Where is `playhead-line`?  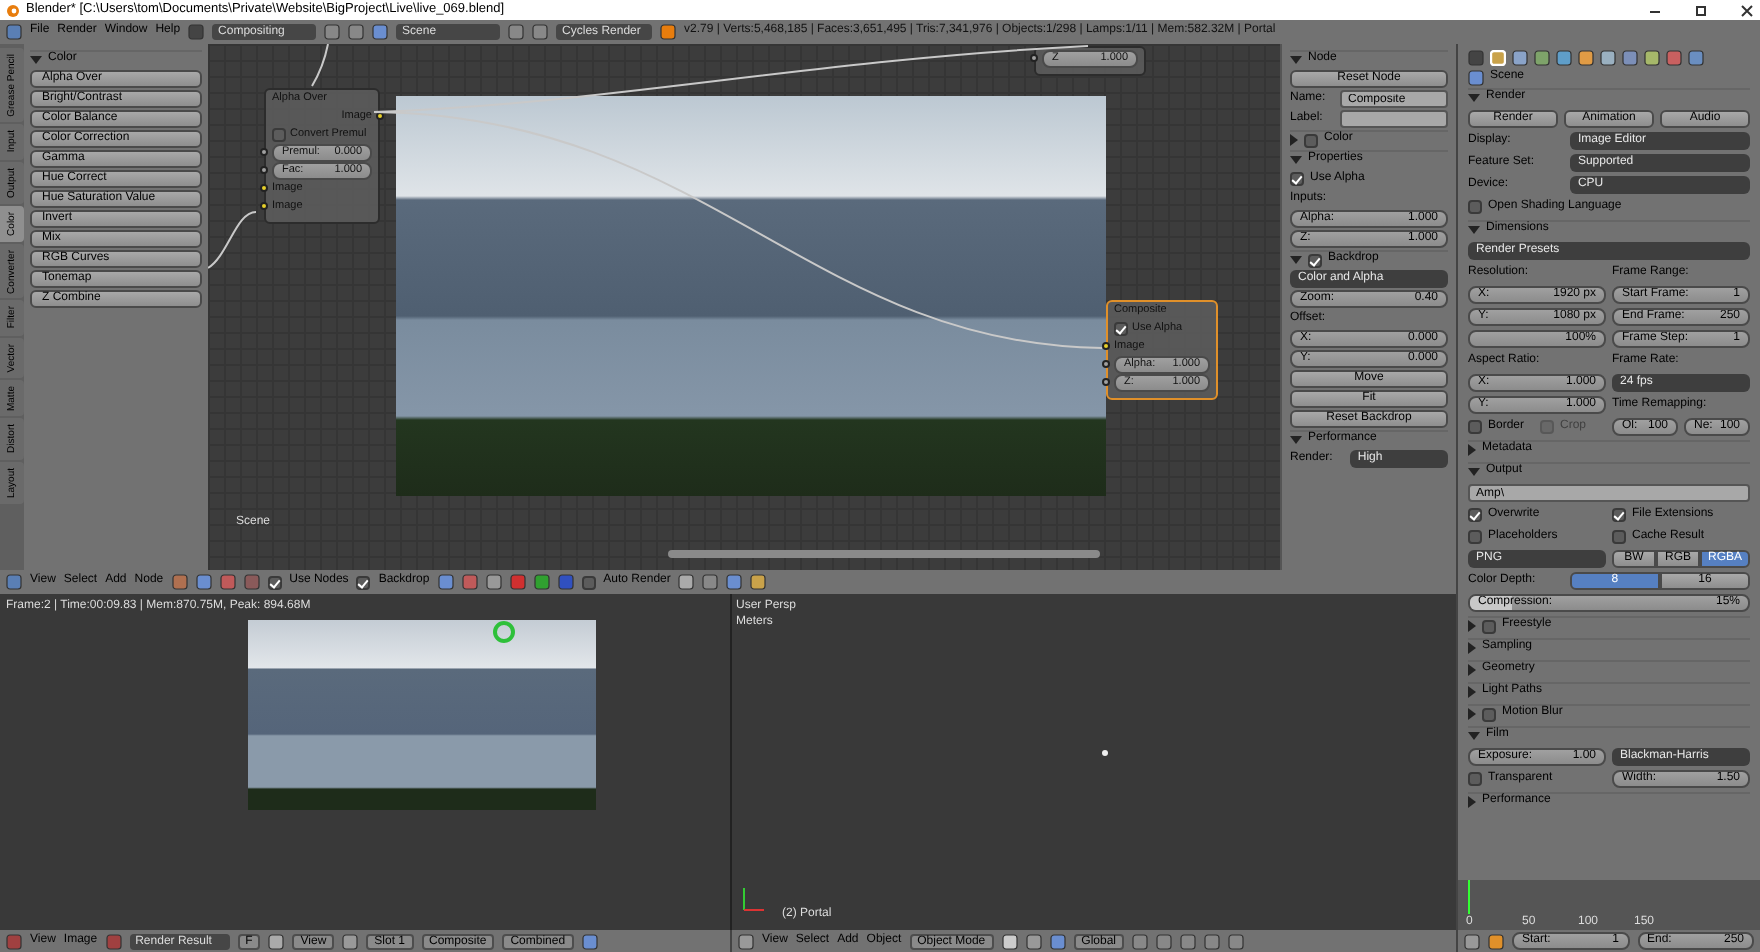 playhead-line is located at coordinates (1469, 897).